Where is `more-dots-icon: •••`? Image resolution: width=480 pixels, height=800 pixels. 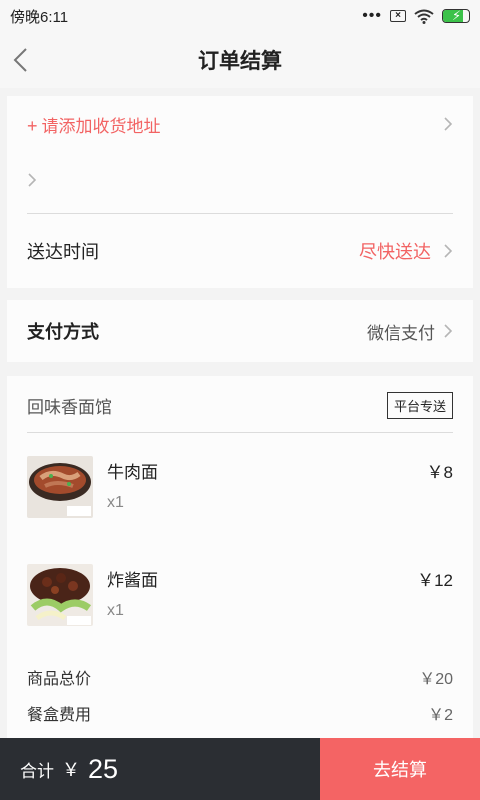
more-dots-icon: ••• is located at coordinates (372, 15).